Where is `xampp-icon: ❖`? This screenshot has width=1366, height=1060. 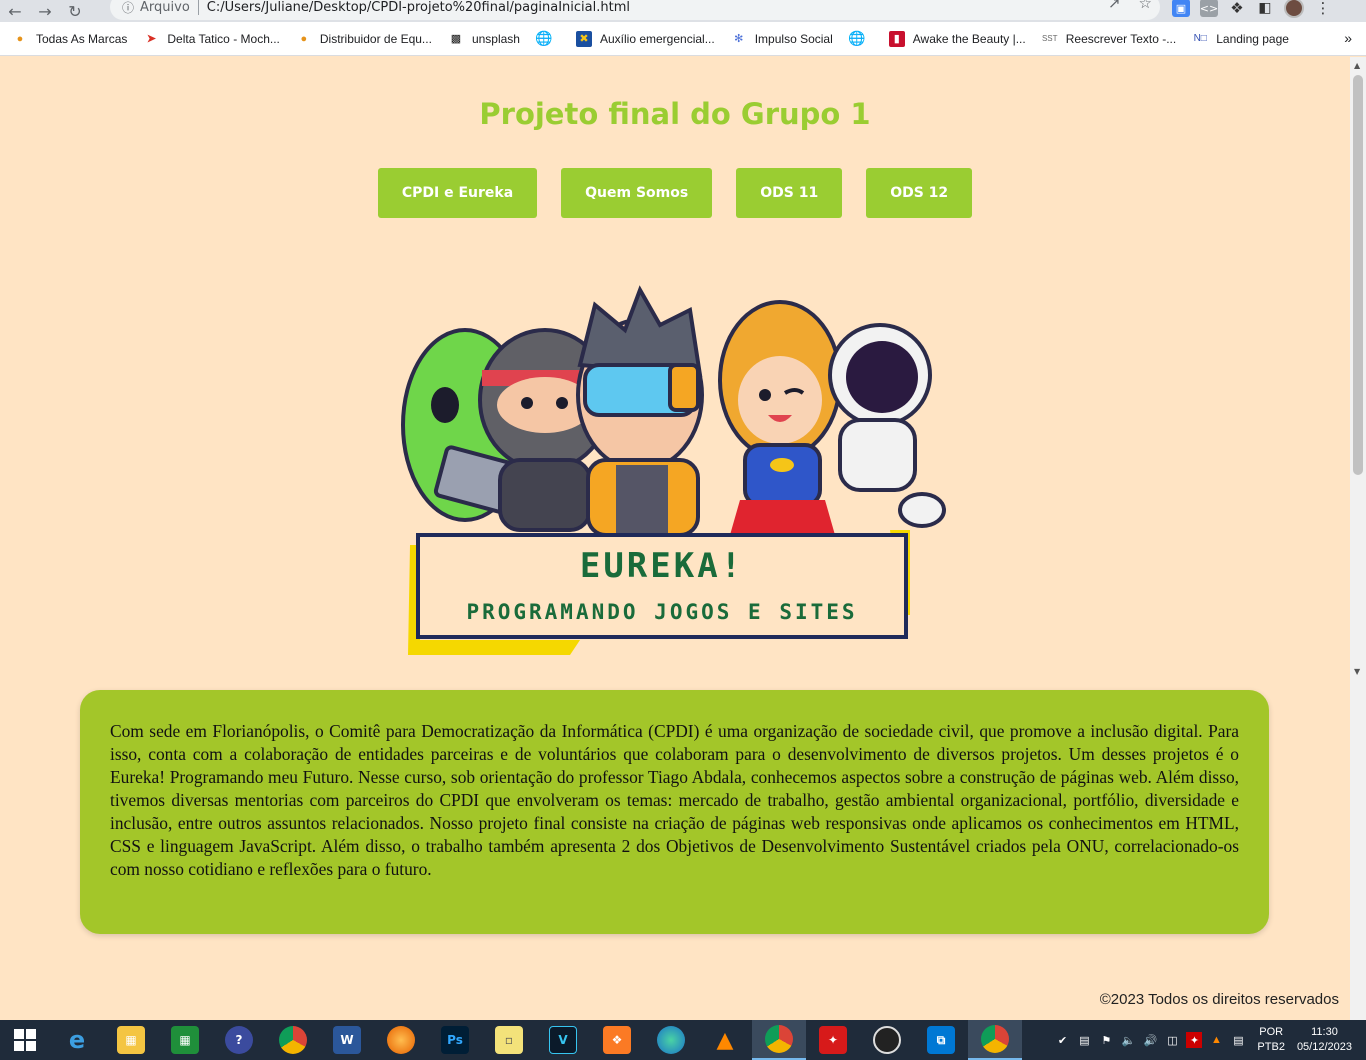
xampp-icon: ❖ is located at coordinates (617, 1040).